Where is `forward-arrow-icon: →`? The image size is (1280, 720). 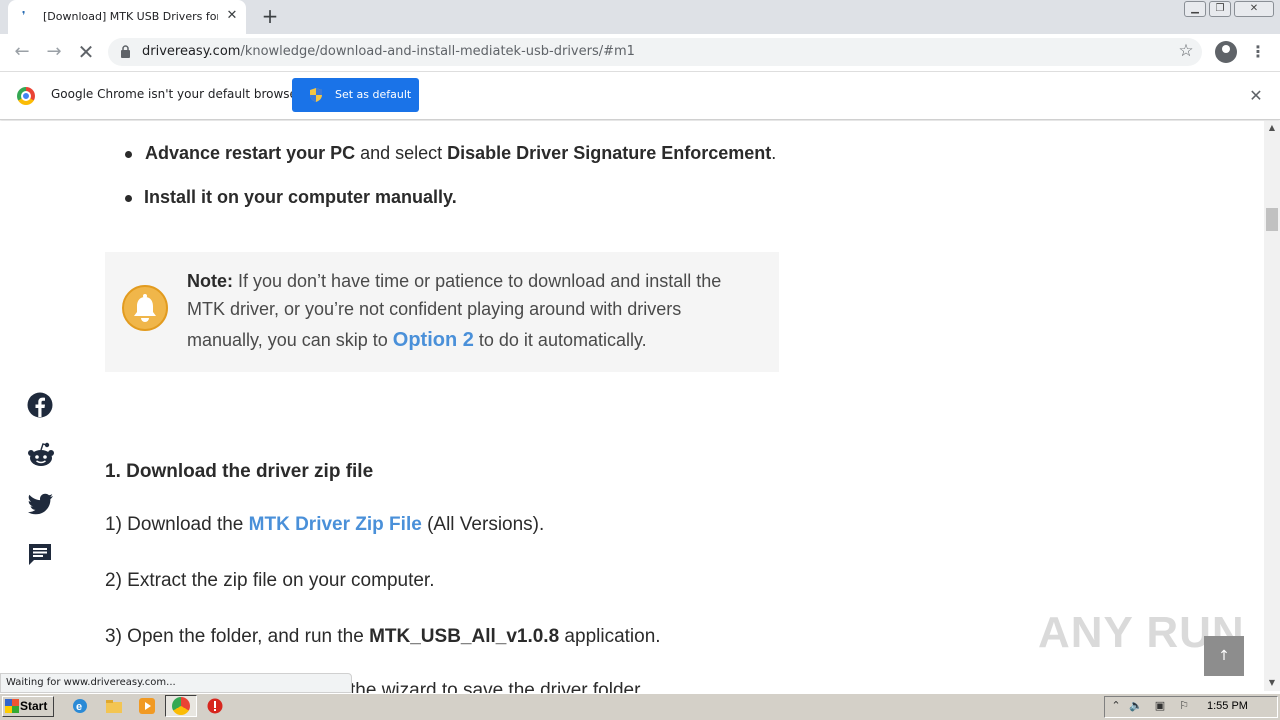 forward-arrow-icon: → is located at coordinates (54, 53).